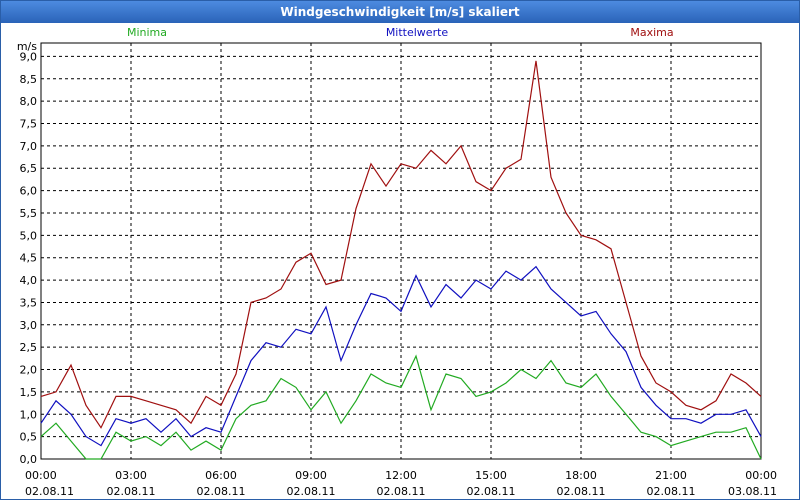 The image size is (800, 501). Describe the element at coordinates (29, 392) in the screenshot. I see `y-tick-label: 1,5` at that location.